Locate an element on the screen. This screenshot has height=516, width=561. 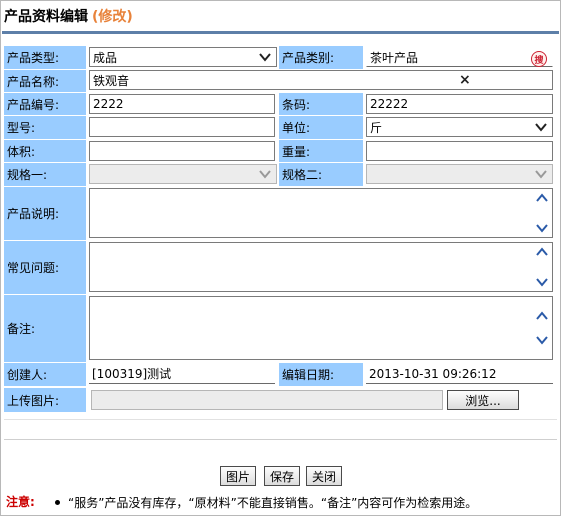
product-name-value: 铁观音 is located at coordinates (111, 80).